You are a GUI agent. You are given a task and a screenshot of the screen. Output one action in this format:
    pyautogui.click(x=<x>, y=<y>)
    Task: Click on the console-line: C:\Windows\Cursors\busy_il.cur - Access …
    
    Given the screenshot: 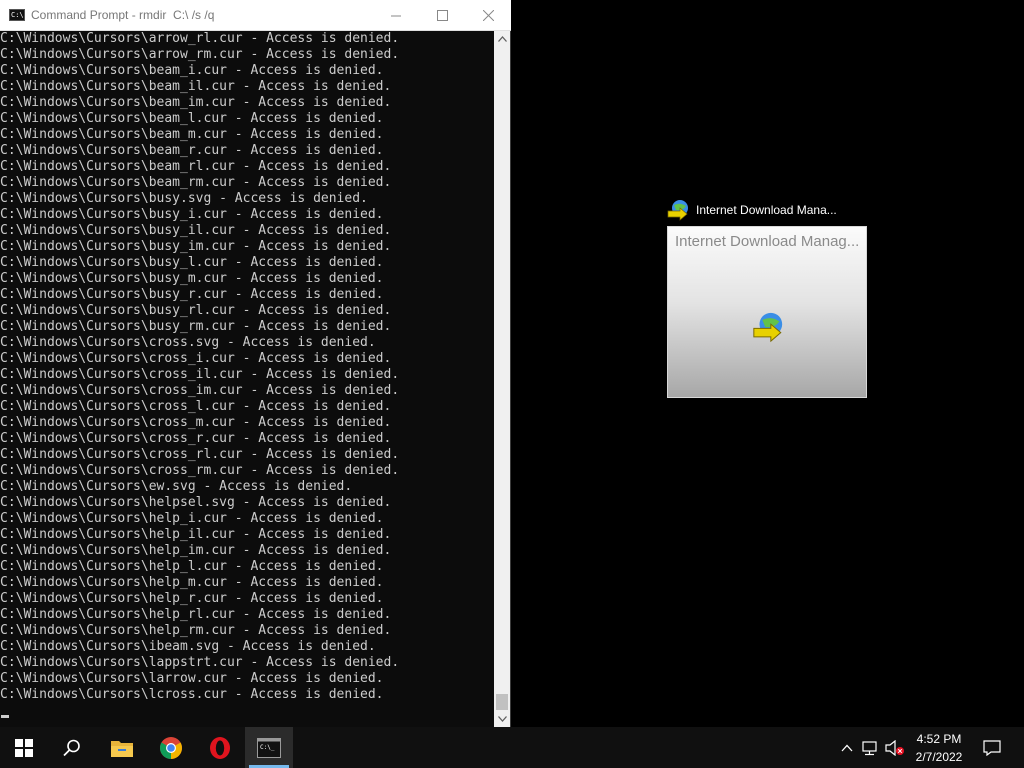 What is the action you would take?
    pyautogui.click(x=196, y=230)
    